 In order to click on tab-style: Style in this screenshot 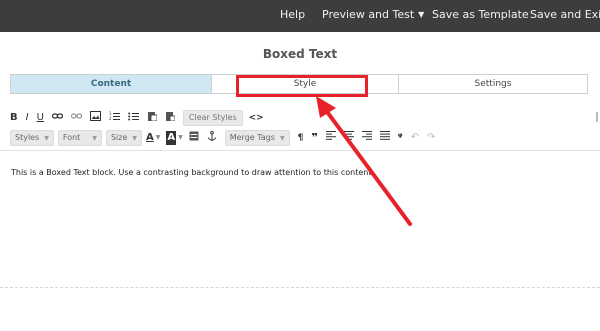, I will do `click(305, 84)`.